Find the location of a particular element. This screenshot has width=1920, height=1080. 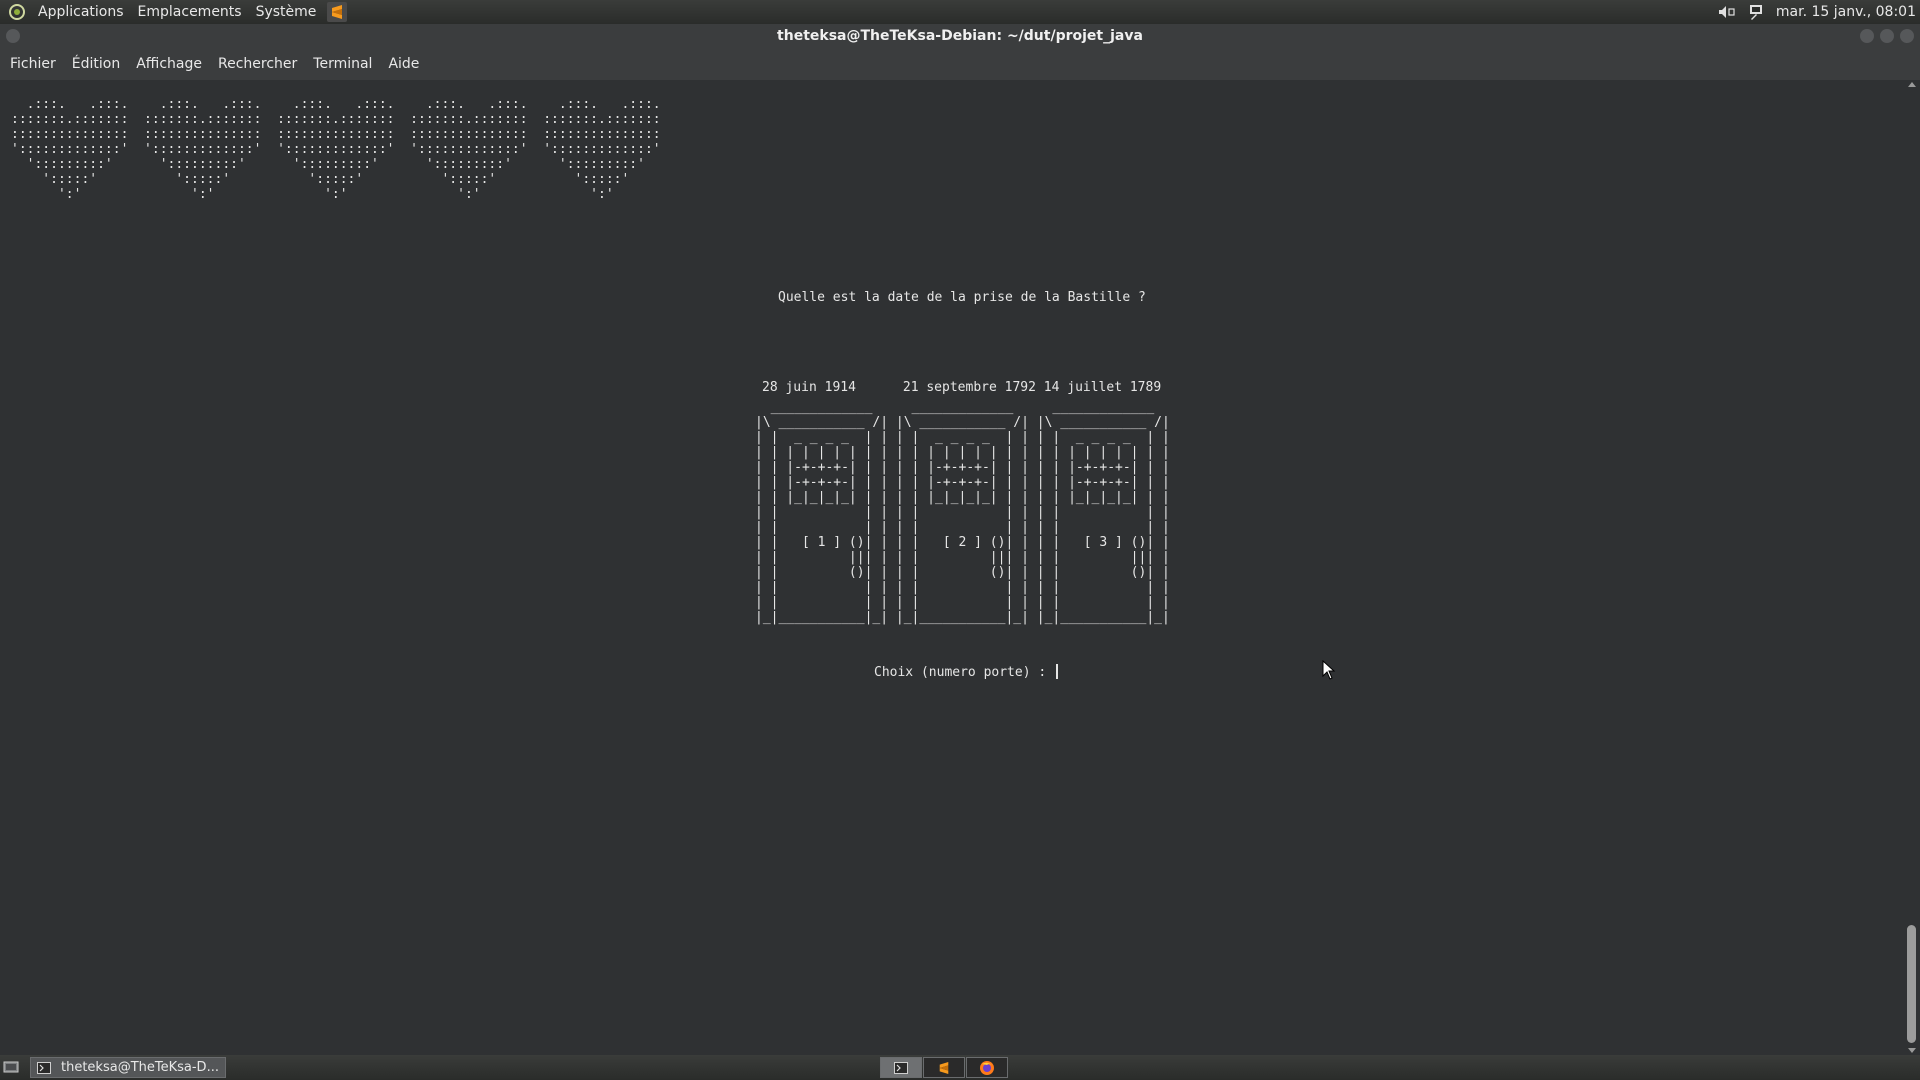

places-menu: Emplacements is located at coordinates (190, 12).